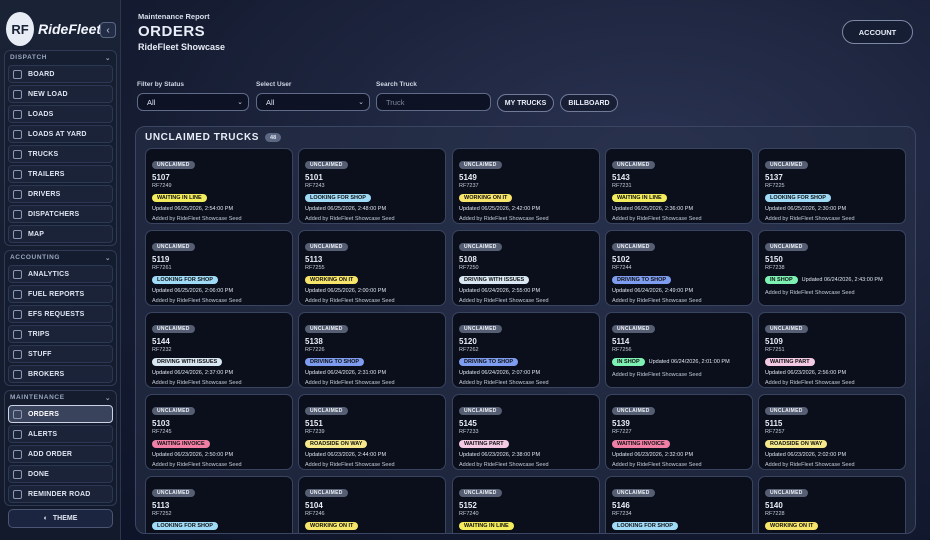  I want to click on chevron-down-icon: ⌄, so click(107, 398).